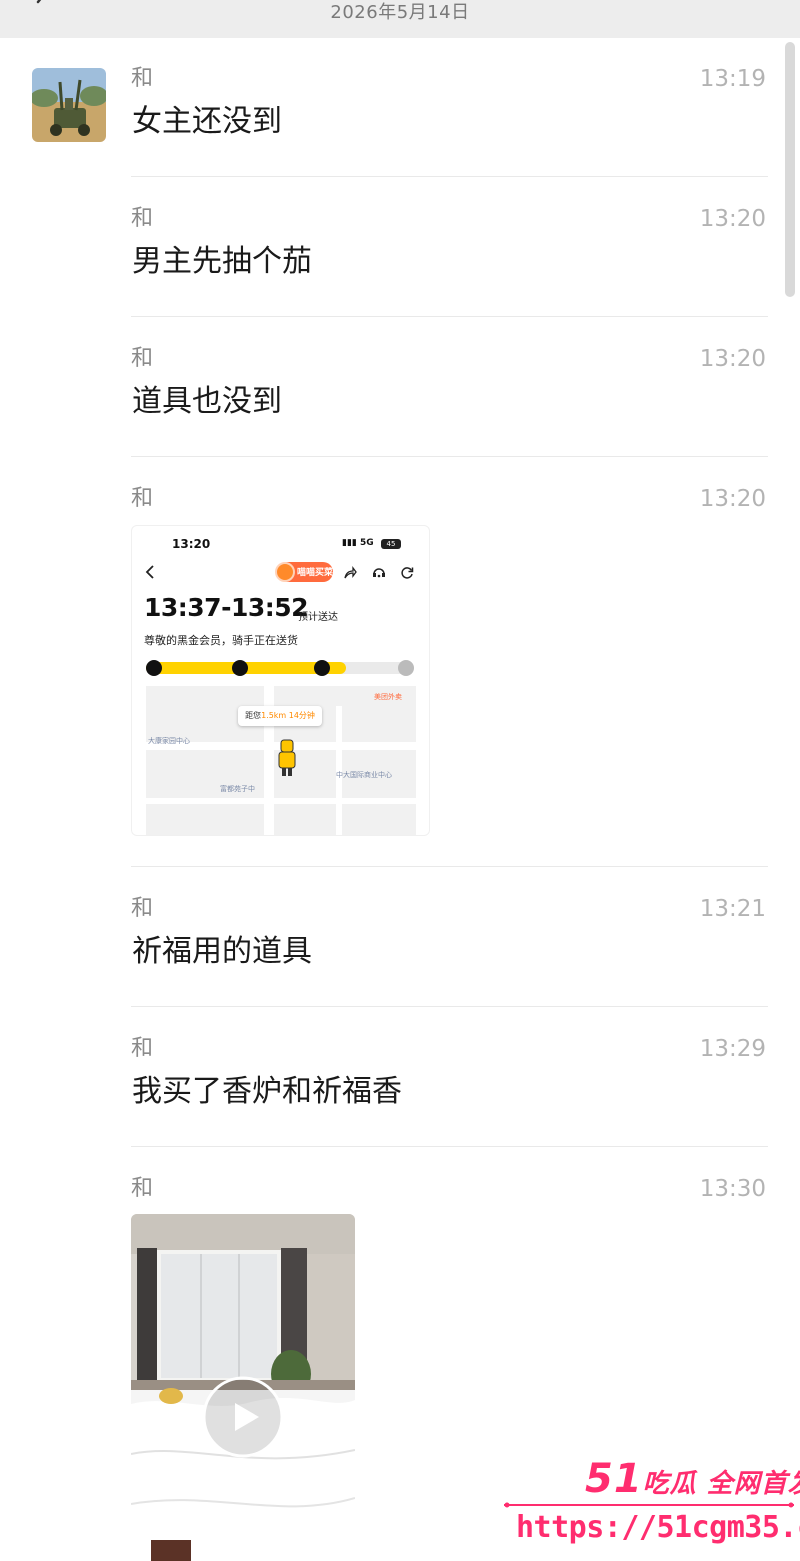  I want to click on signal-bars-icon: ▮▮▮, so click(351, 543).